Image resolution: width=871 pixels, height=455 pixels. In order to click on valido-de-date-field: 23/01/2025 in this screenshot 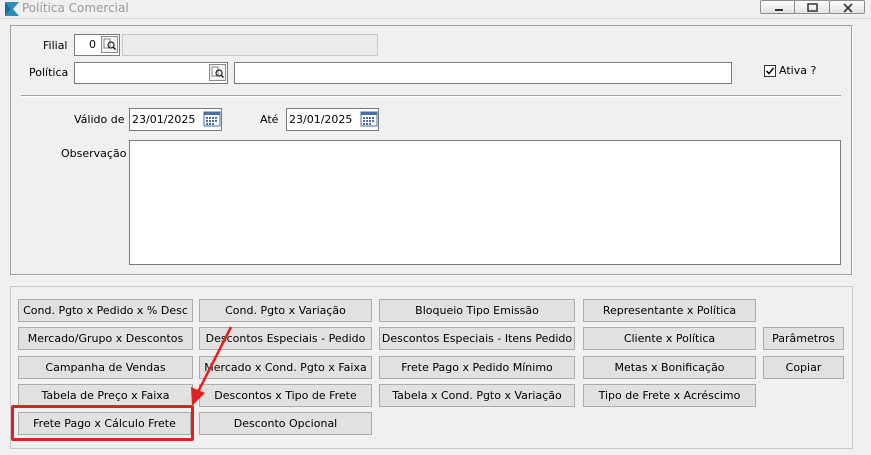, I will do `click(175, 119)`.